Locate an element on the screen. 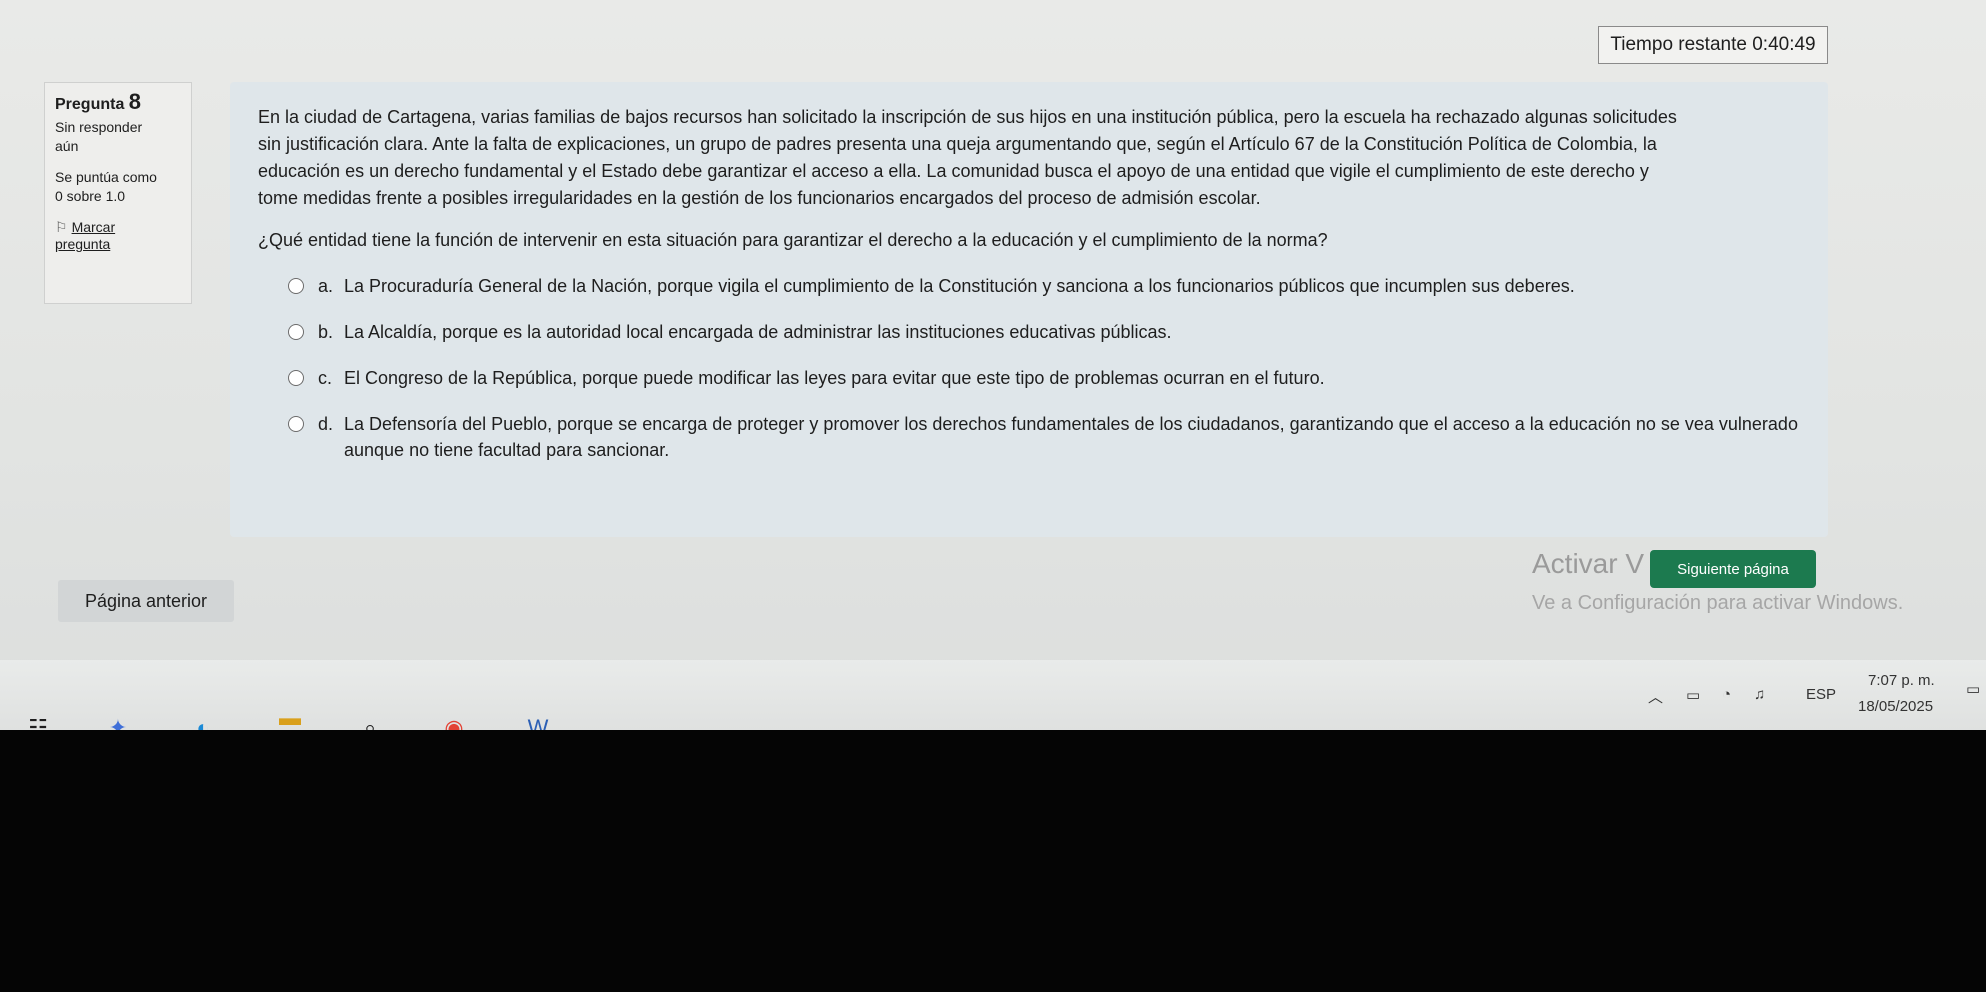 The height and width of the screenshot is (992, 1986). language-indicator: ESP is located at coordinates (1821, 694).